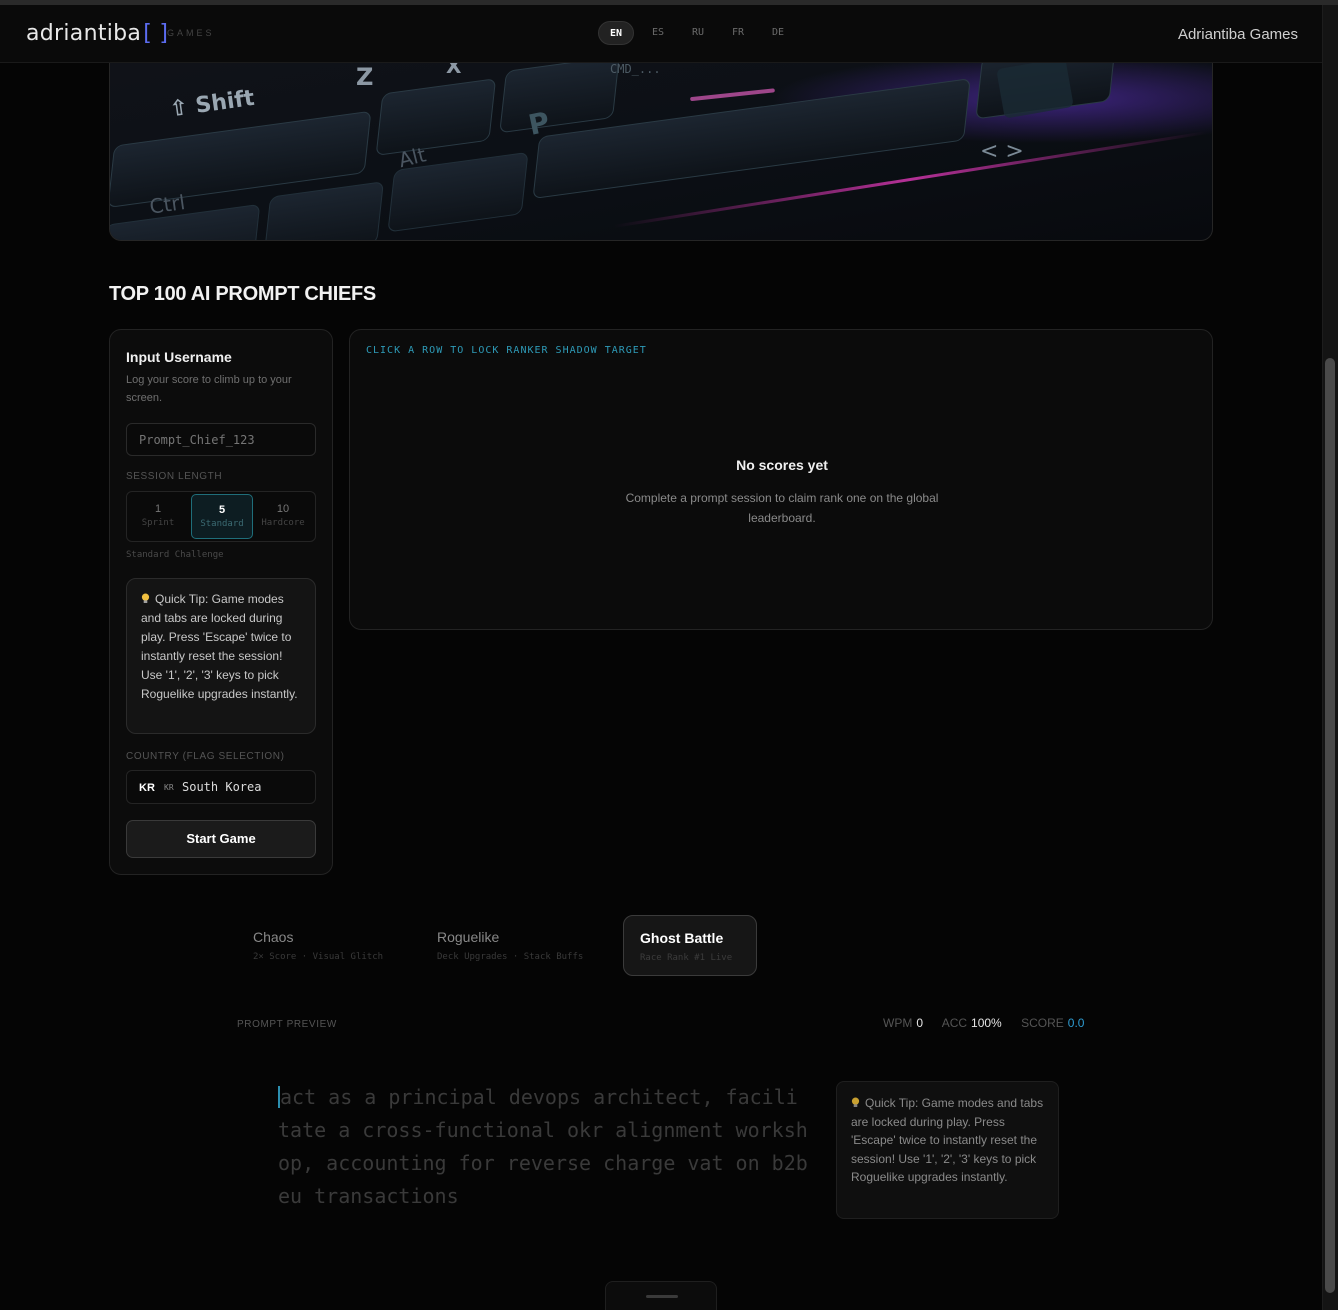 The image size is (1338, 1310). I want to click on wpm-label: WPM, so click(898, 1023).